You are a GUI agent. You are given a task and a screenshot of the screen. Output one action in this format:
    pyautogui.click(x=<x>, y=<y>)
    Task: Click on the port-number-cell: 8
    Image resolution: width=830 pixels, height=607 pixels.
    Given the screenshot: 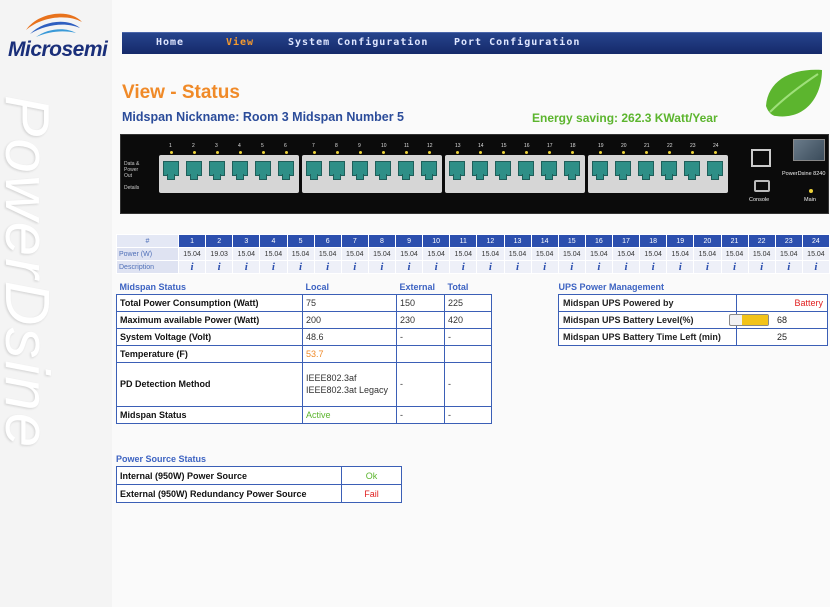 What is the action you would take?
    pyautogui.click(x=382, y=241)
    